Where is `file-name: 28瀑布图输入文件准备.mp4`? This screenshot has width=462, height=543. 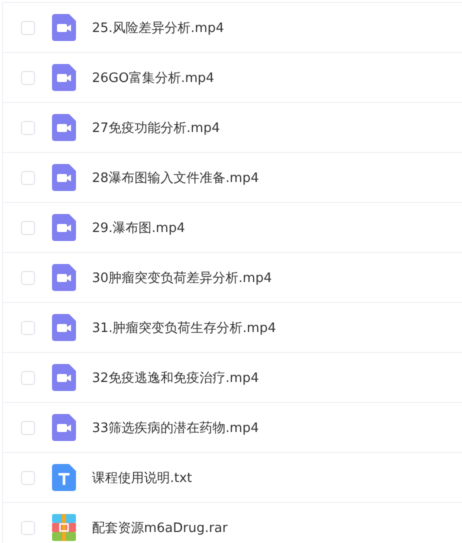 file-name: 28瀑布图输入文件准备.mp4 is located at coordinates (175, 177).